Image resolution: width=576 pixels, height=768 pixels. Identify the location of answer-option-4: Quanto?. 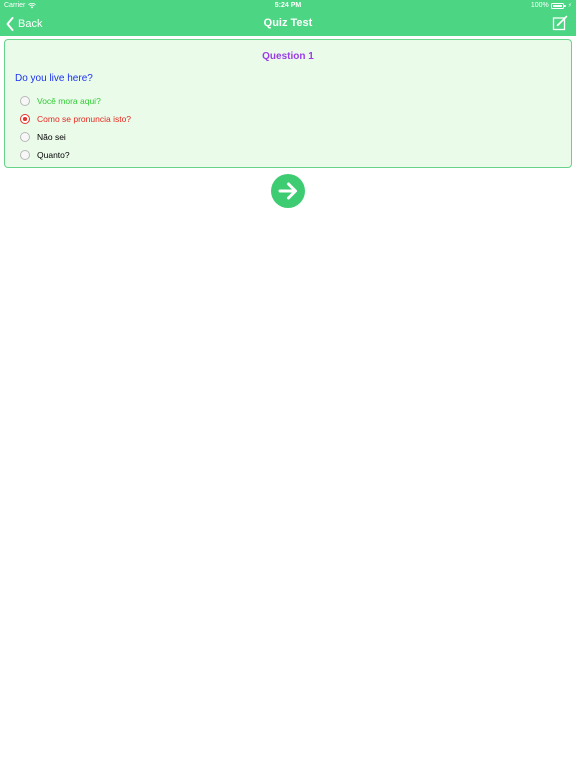
(75, 155).